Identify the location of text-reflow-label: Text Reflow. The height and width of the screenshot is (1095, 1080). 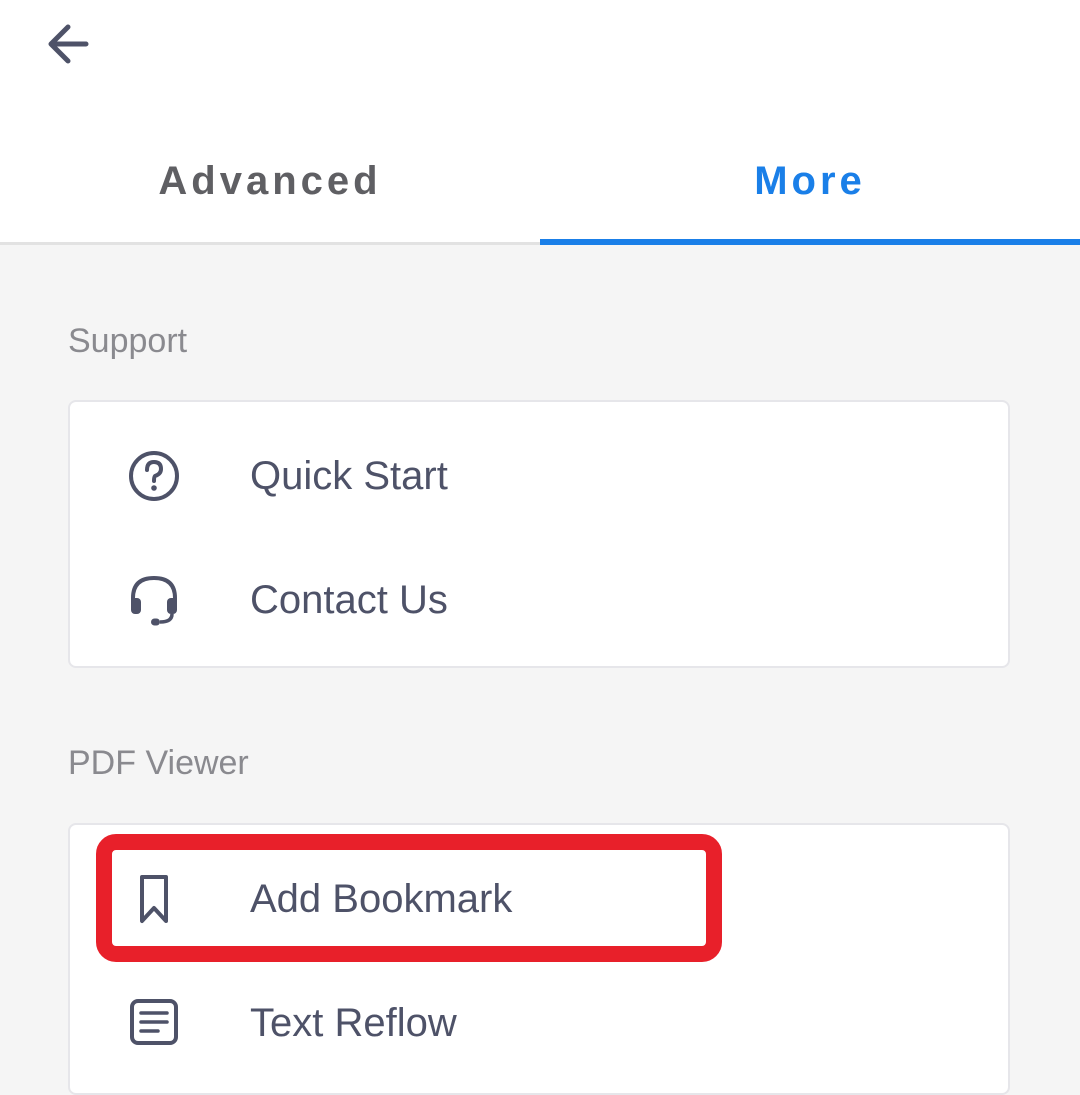
(353, 1022).